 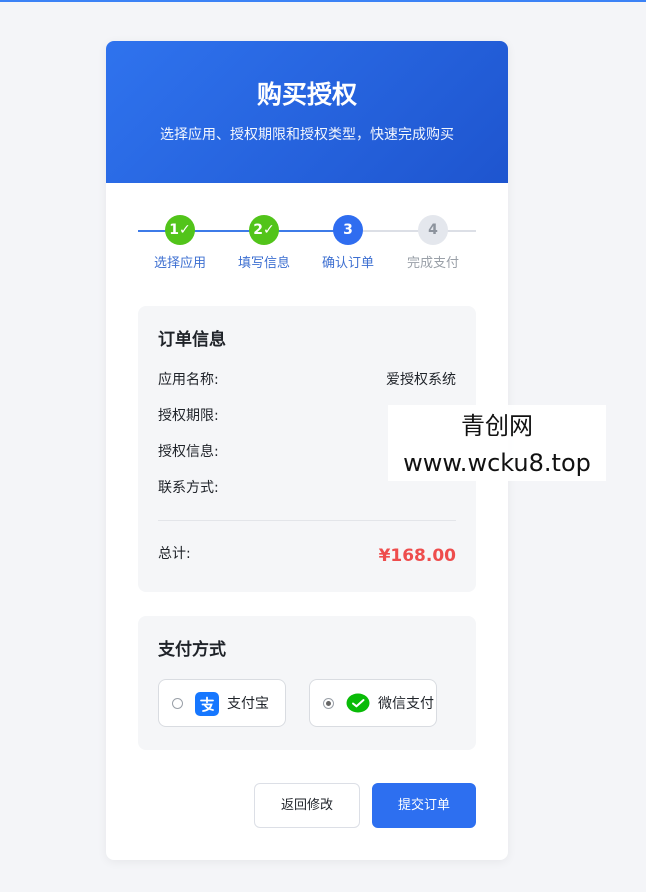 I want to click on step-select-app: 1✓ 选择应用, so click(x=180, y=243).